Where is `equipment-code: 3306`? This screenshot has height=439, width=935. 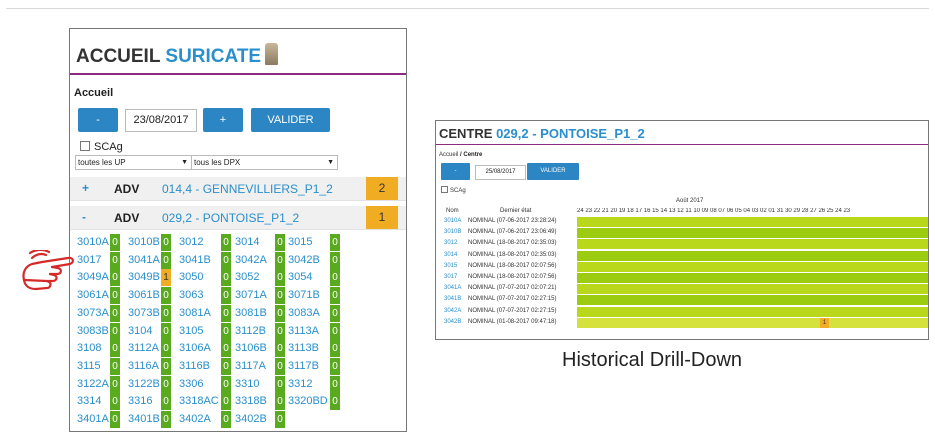 equipment-code: 3306 is located at coordinates (191, 384).